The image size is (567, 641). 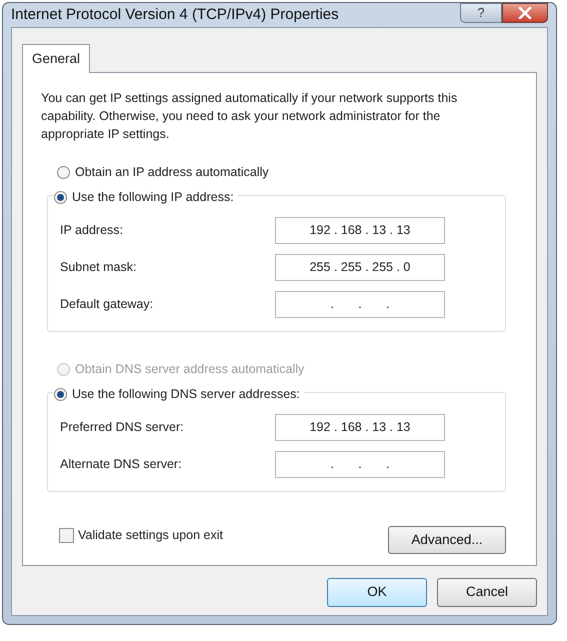 I want to click on close-button, so click(x=525, y=13).